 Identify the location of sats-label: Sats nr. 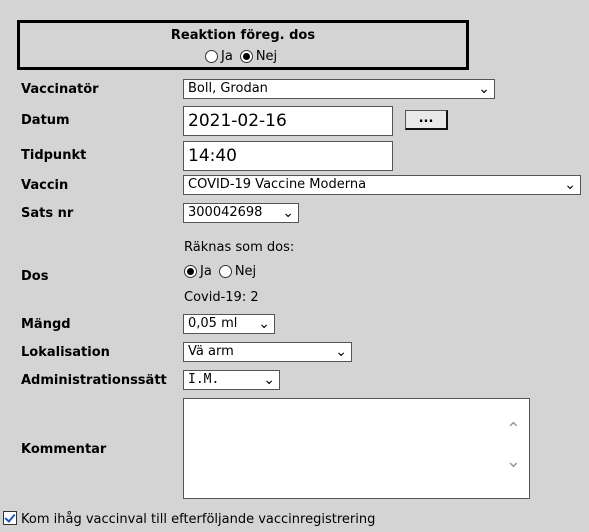
(47, 213).